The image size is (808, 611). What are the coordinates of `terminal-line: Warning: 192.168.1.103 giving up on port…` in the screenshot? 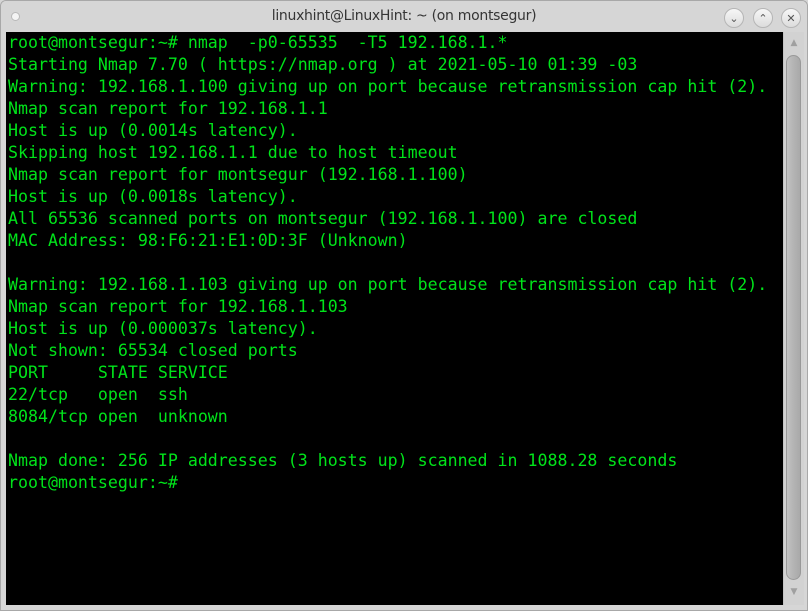 It's located at (388, 284).